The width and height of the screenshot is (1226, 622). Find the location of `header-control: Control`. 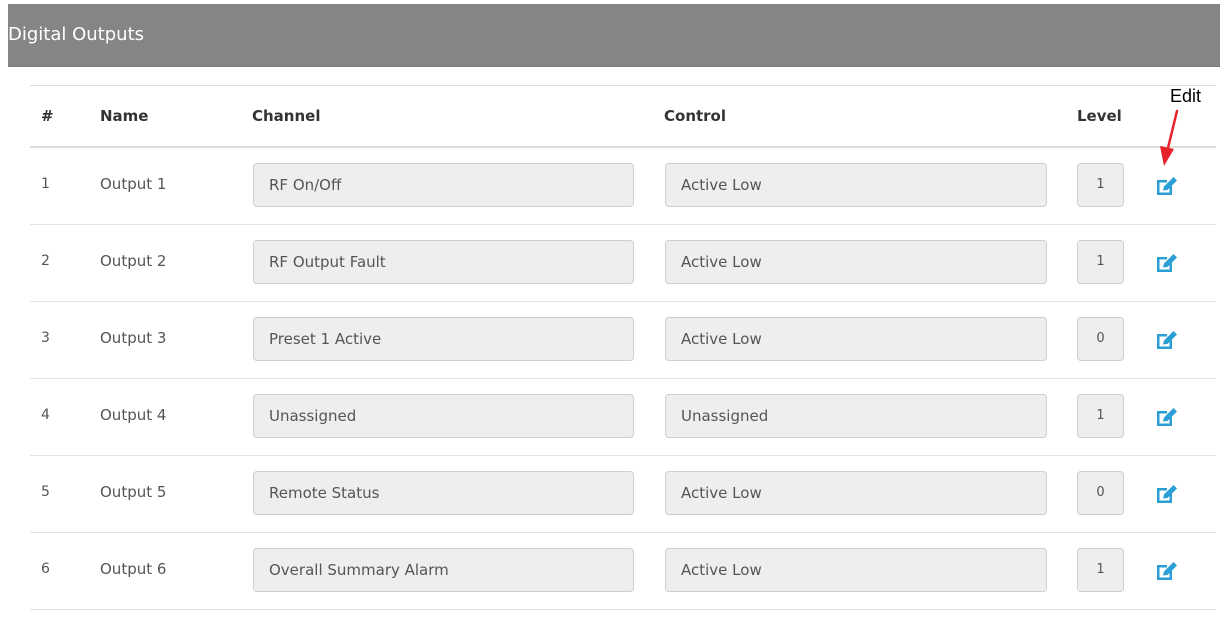

header-control: Control is located at coordinates (695, 116).